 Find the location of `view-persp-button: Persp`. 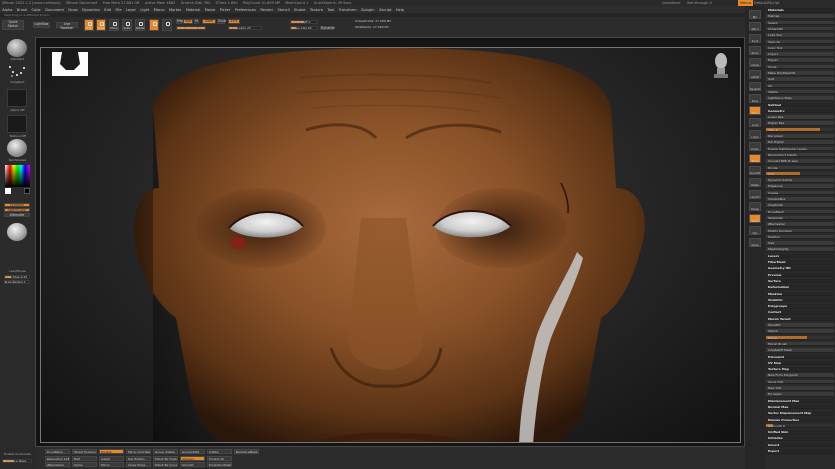

view-persp-button: Persp is located at coordinates (755, 98).